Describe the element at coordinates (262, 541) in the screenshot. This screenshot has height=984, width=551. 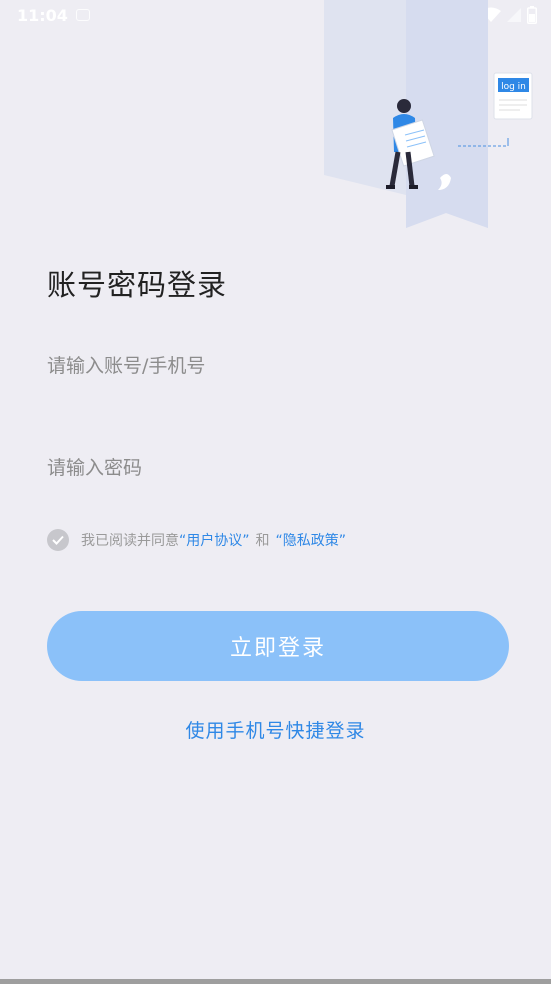
I see `agreement-conjunction: 和` at that location.